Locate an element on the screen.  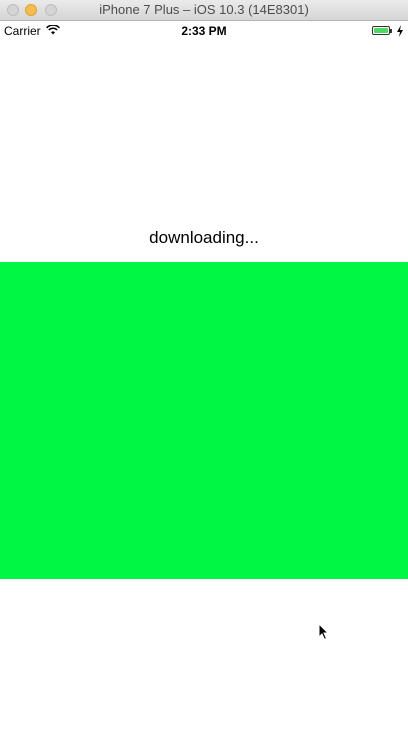
status-time: 2:33 PM is located at coordinates (204, 31).